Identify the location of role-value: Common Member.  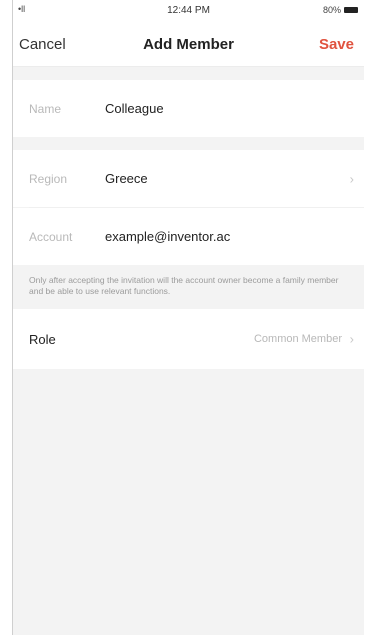
(297, 339).